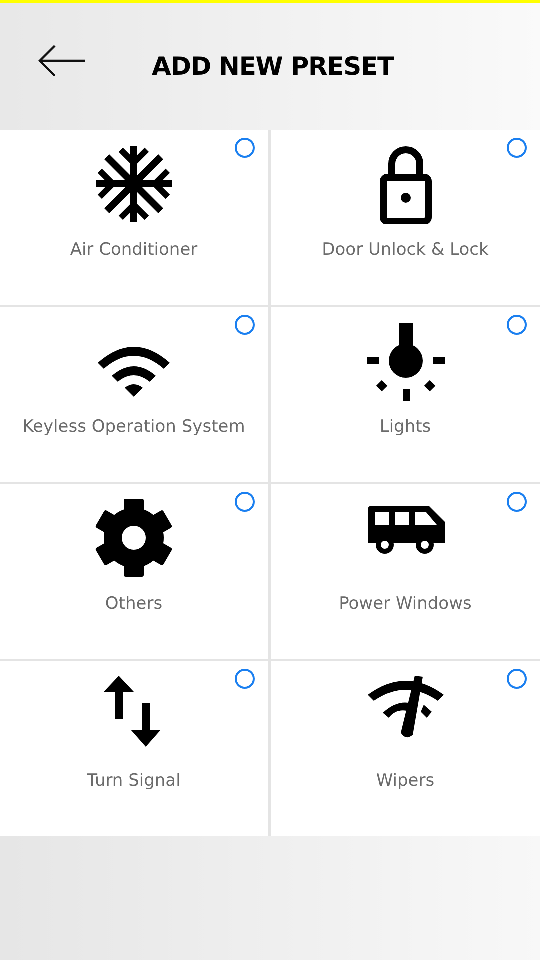  I want to click on light-bulb-icon, so click(406, 361).